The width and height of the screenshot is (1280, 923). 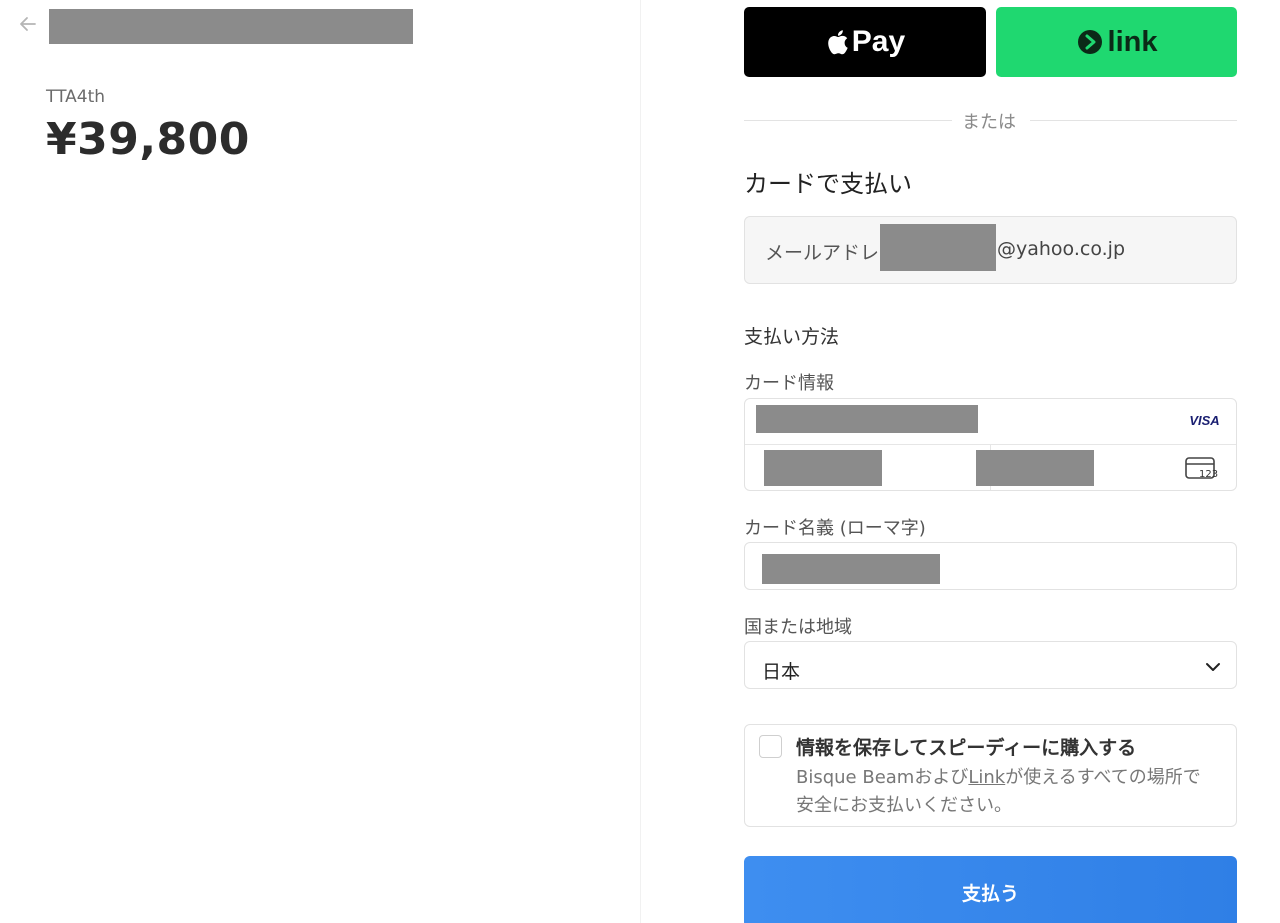 What do you see at coordinates (1209, 474) in the screenshot?
I see `cvc-icon-text: 123` at bounding box center [1209, 474].